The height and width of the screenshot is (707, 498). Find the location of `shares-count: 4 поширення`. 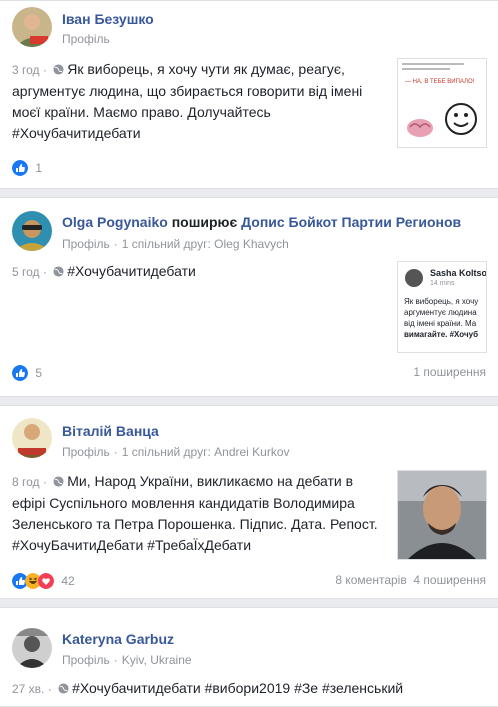

shares-count: 4 поширення is located at coordinates (449, 580).